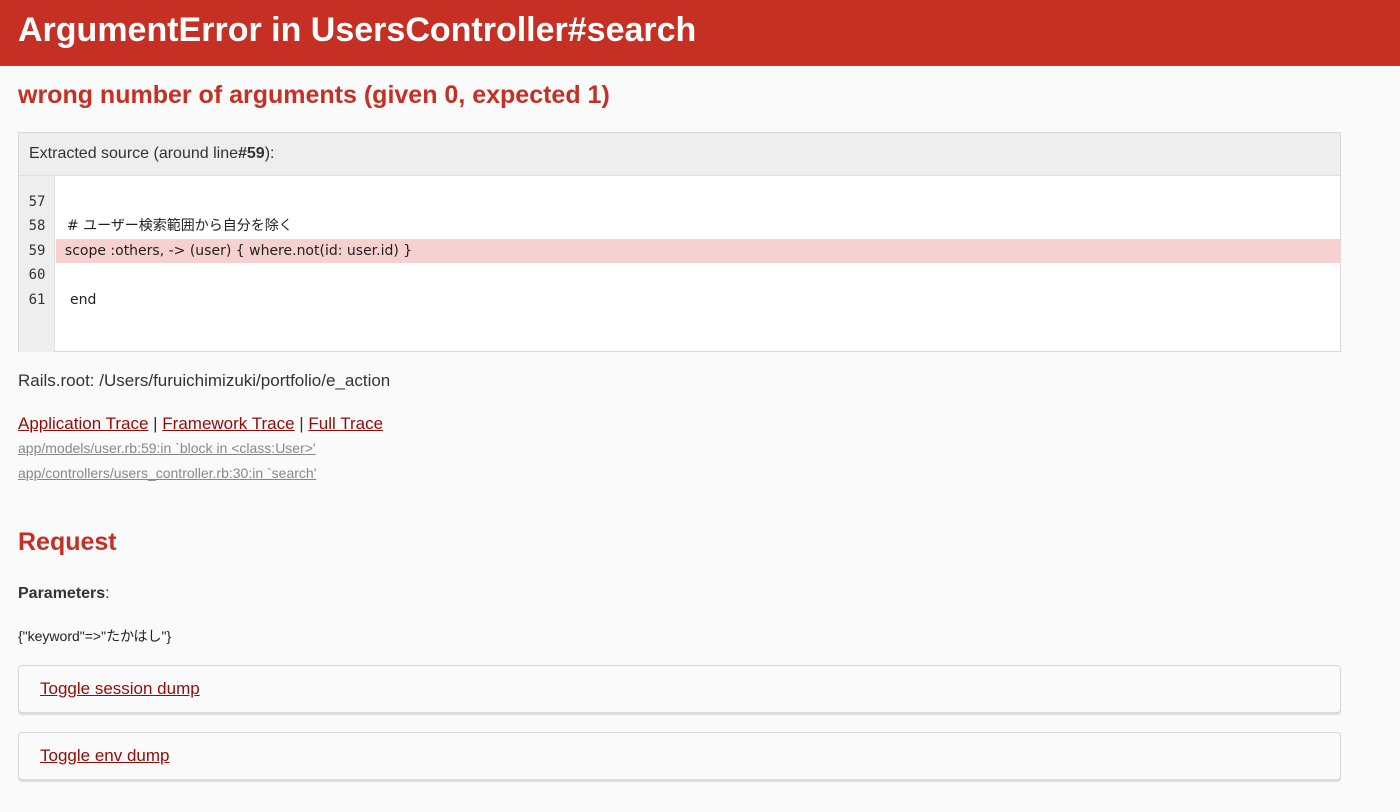  What do you see at coordinates (345, 423) in the screenshot?
I see `full-trace-link: Full Trace` at bounding box center [345, 423].